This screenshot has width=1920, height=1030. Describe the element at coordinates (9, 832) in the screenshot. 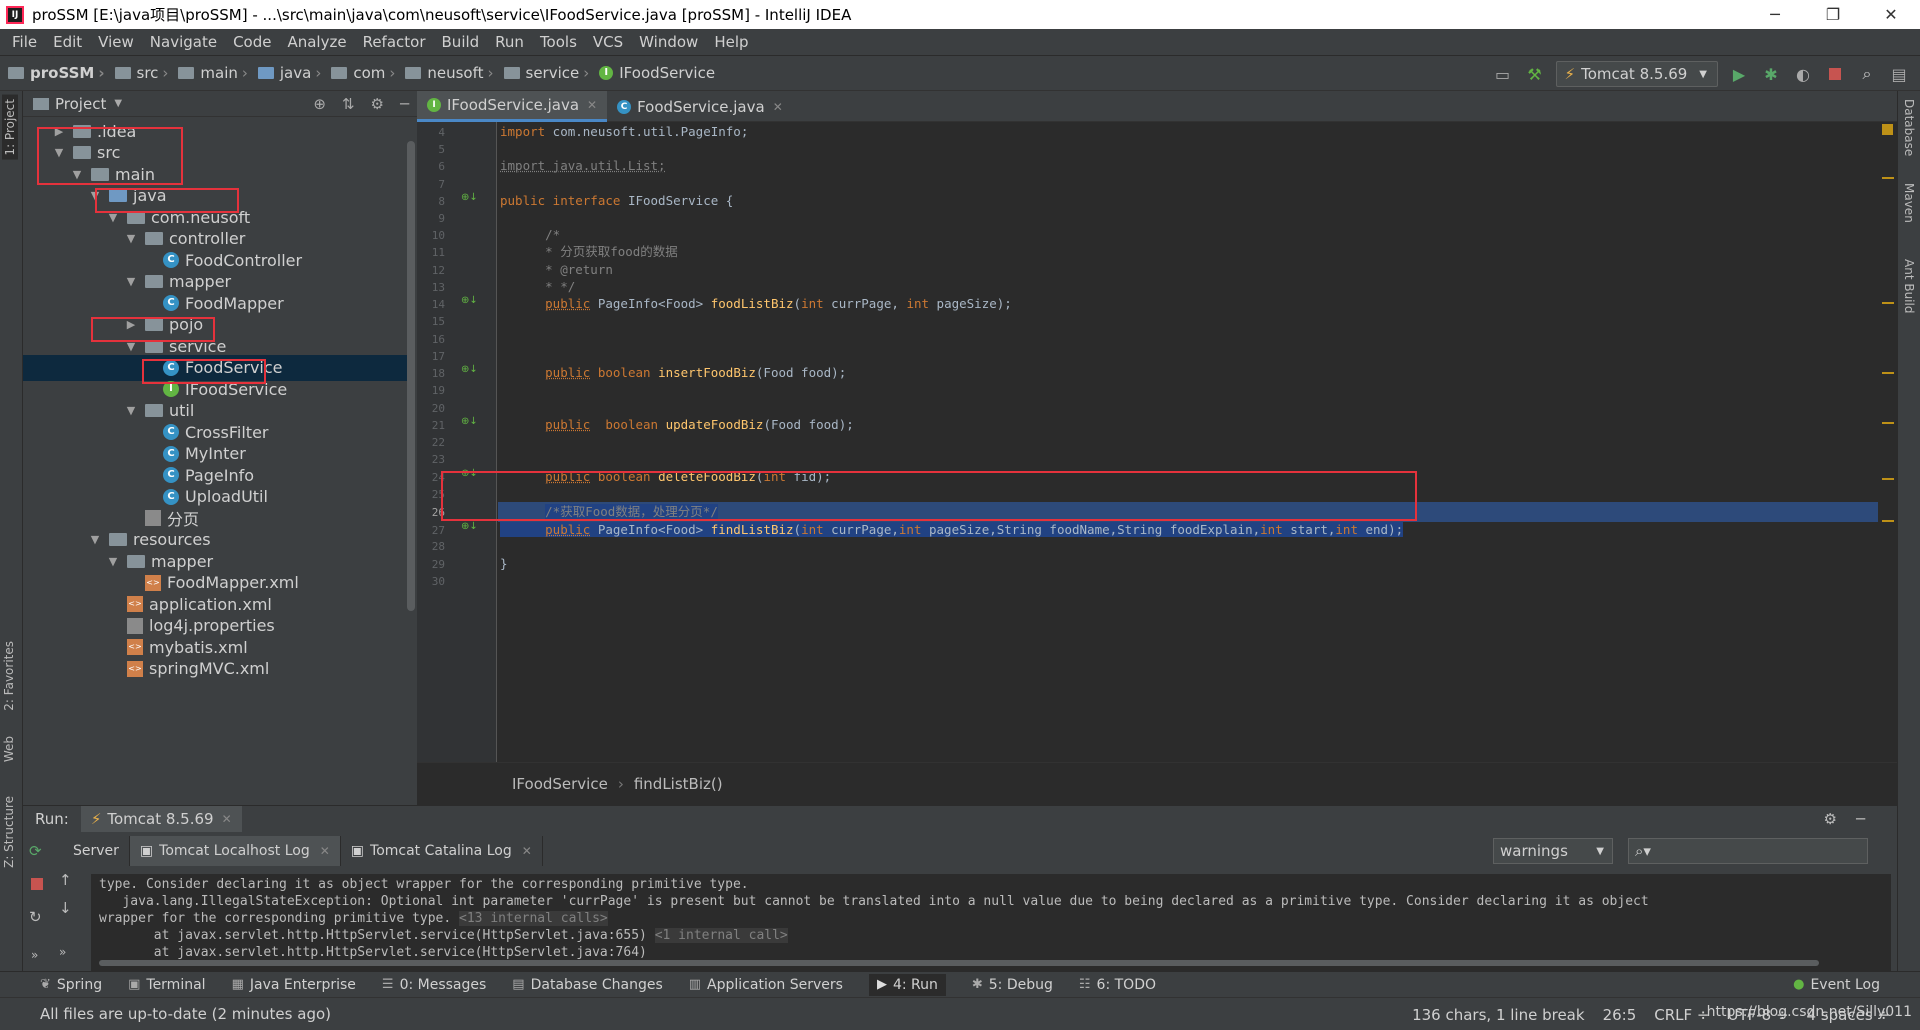

I see `structure-tool-tab: Z: Structure` at that location.